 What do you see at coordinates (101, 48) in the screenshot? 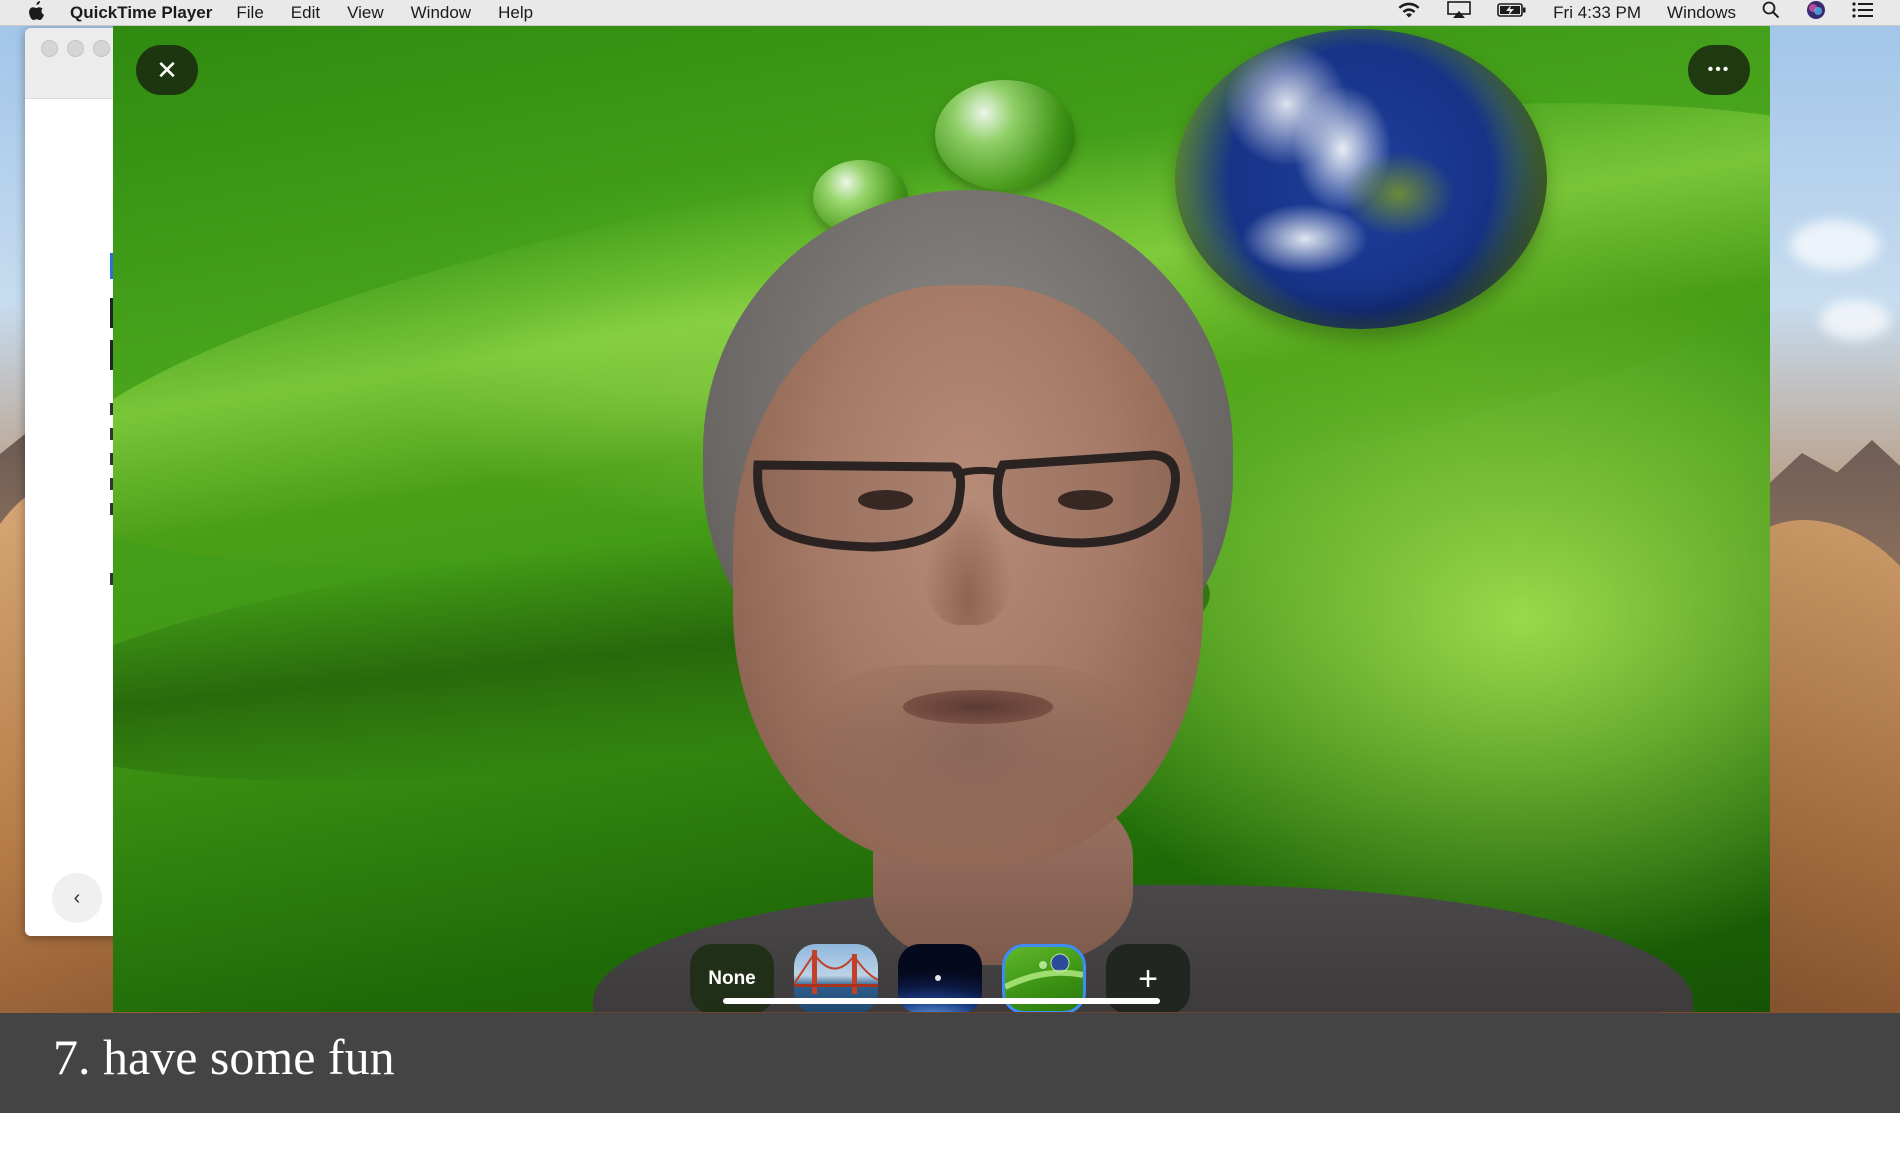
I see `zoom-window-button` at bounding box center [101, 48].